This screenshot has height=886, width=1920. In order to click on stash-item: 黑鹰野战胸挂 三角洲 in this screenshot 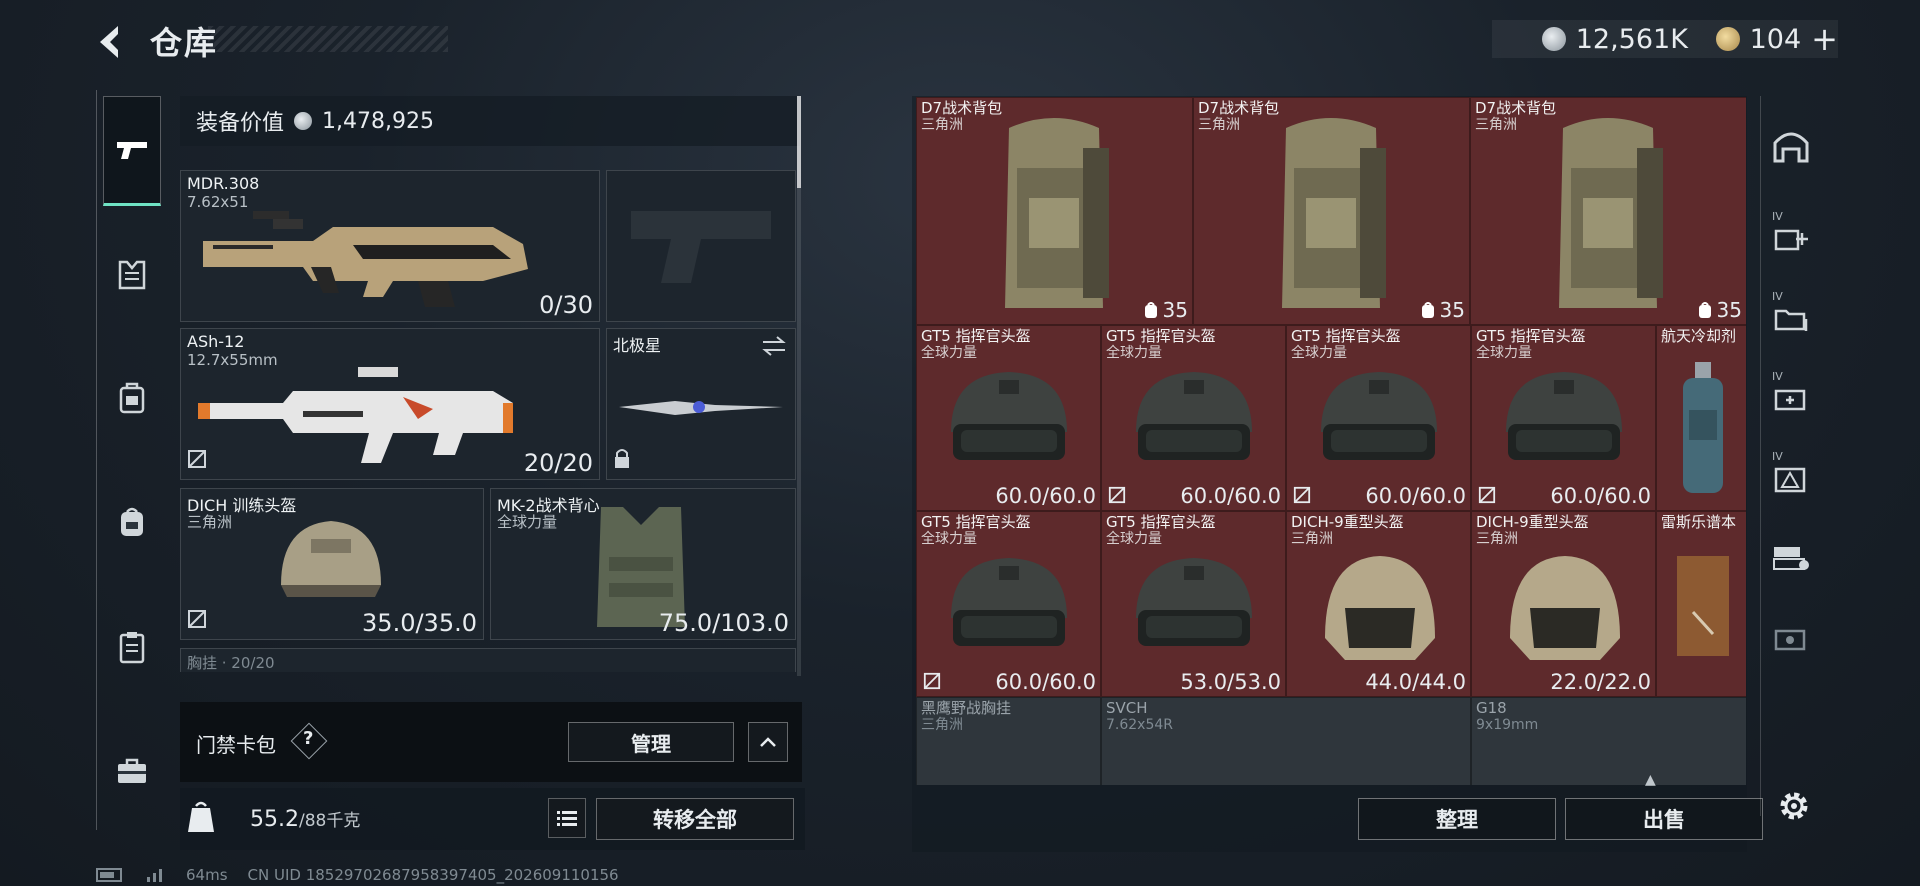, I will do `click(1008, 741)`.